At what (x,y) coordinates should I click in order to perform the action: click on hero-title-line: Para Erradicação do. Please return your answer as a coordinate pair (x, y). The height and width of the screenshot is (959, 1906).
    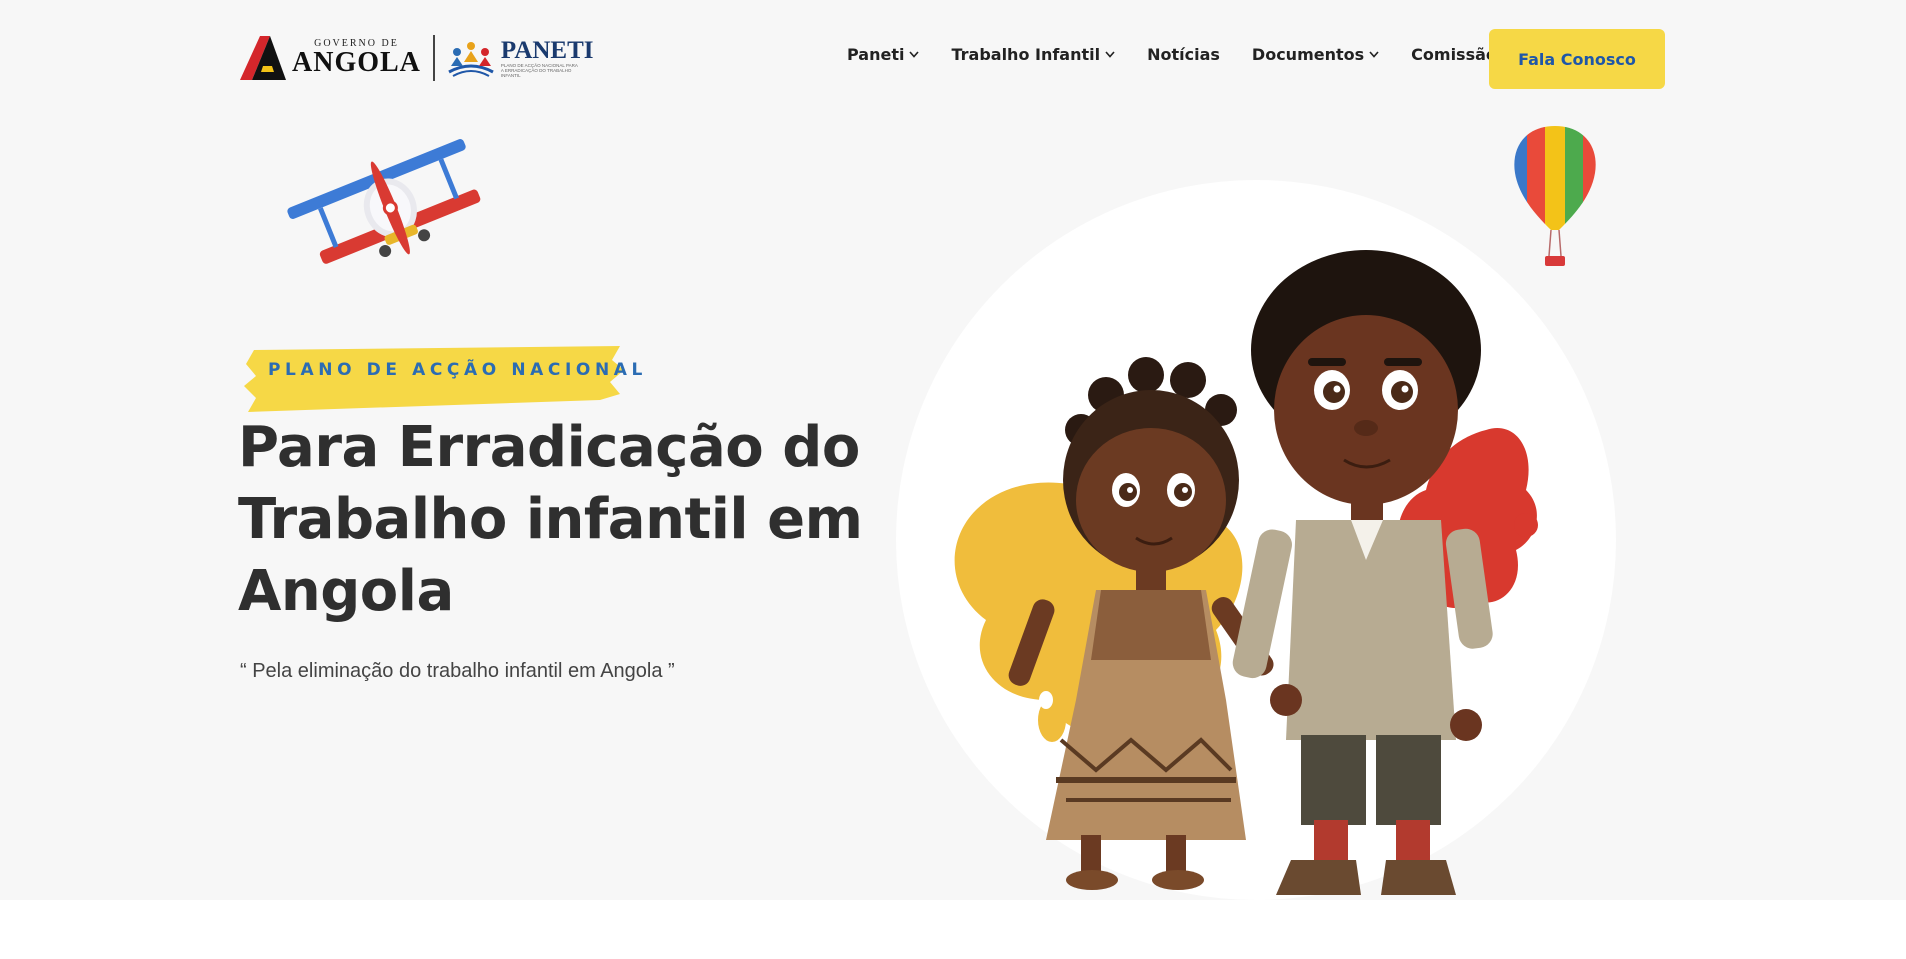
    Looking at the image, I should click on (549, 447).